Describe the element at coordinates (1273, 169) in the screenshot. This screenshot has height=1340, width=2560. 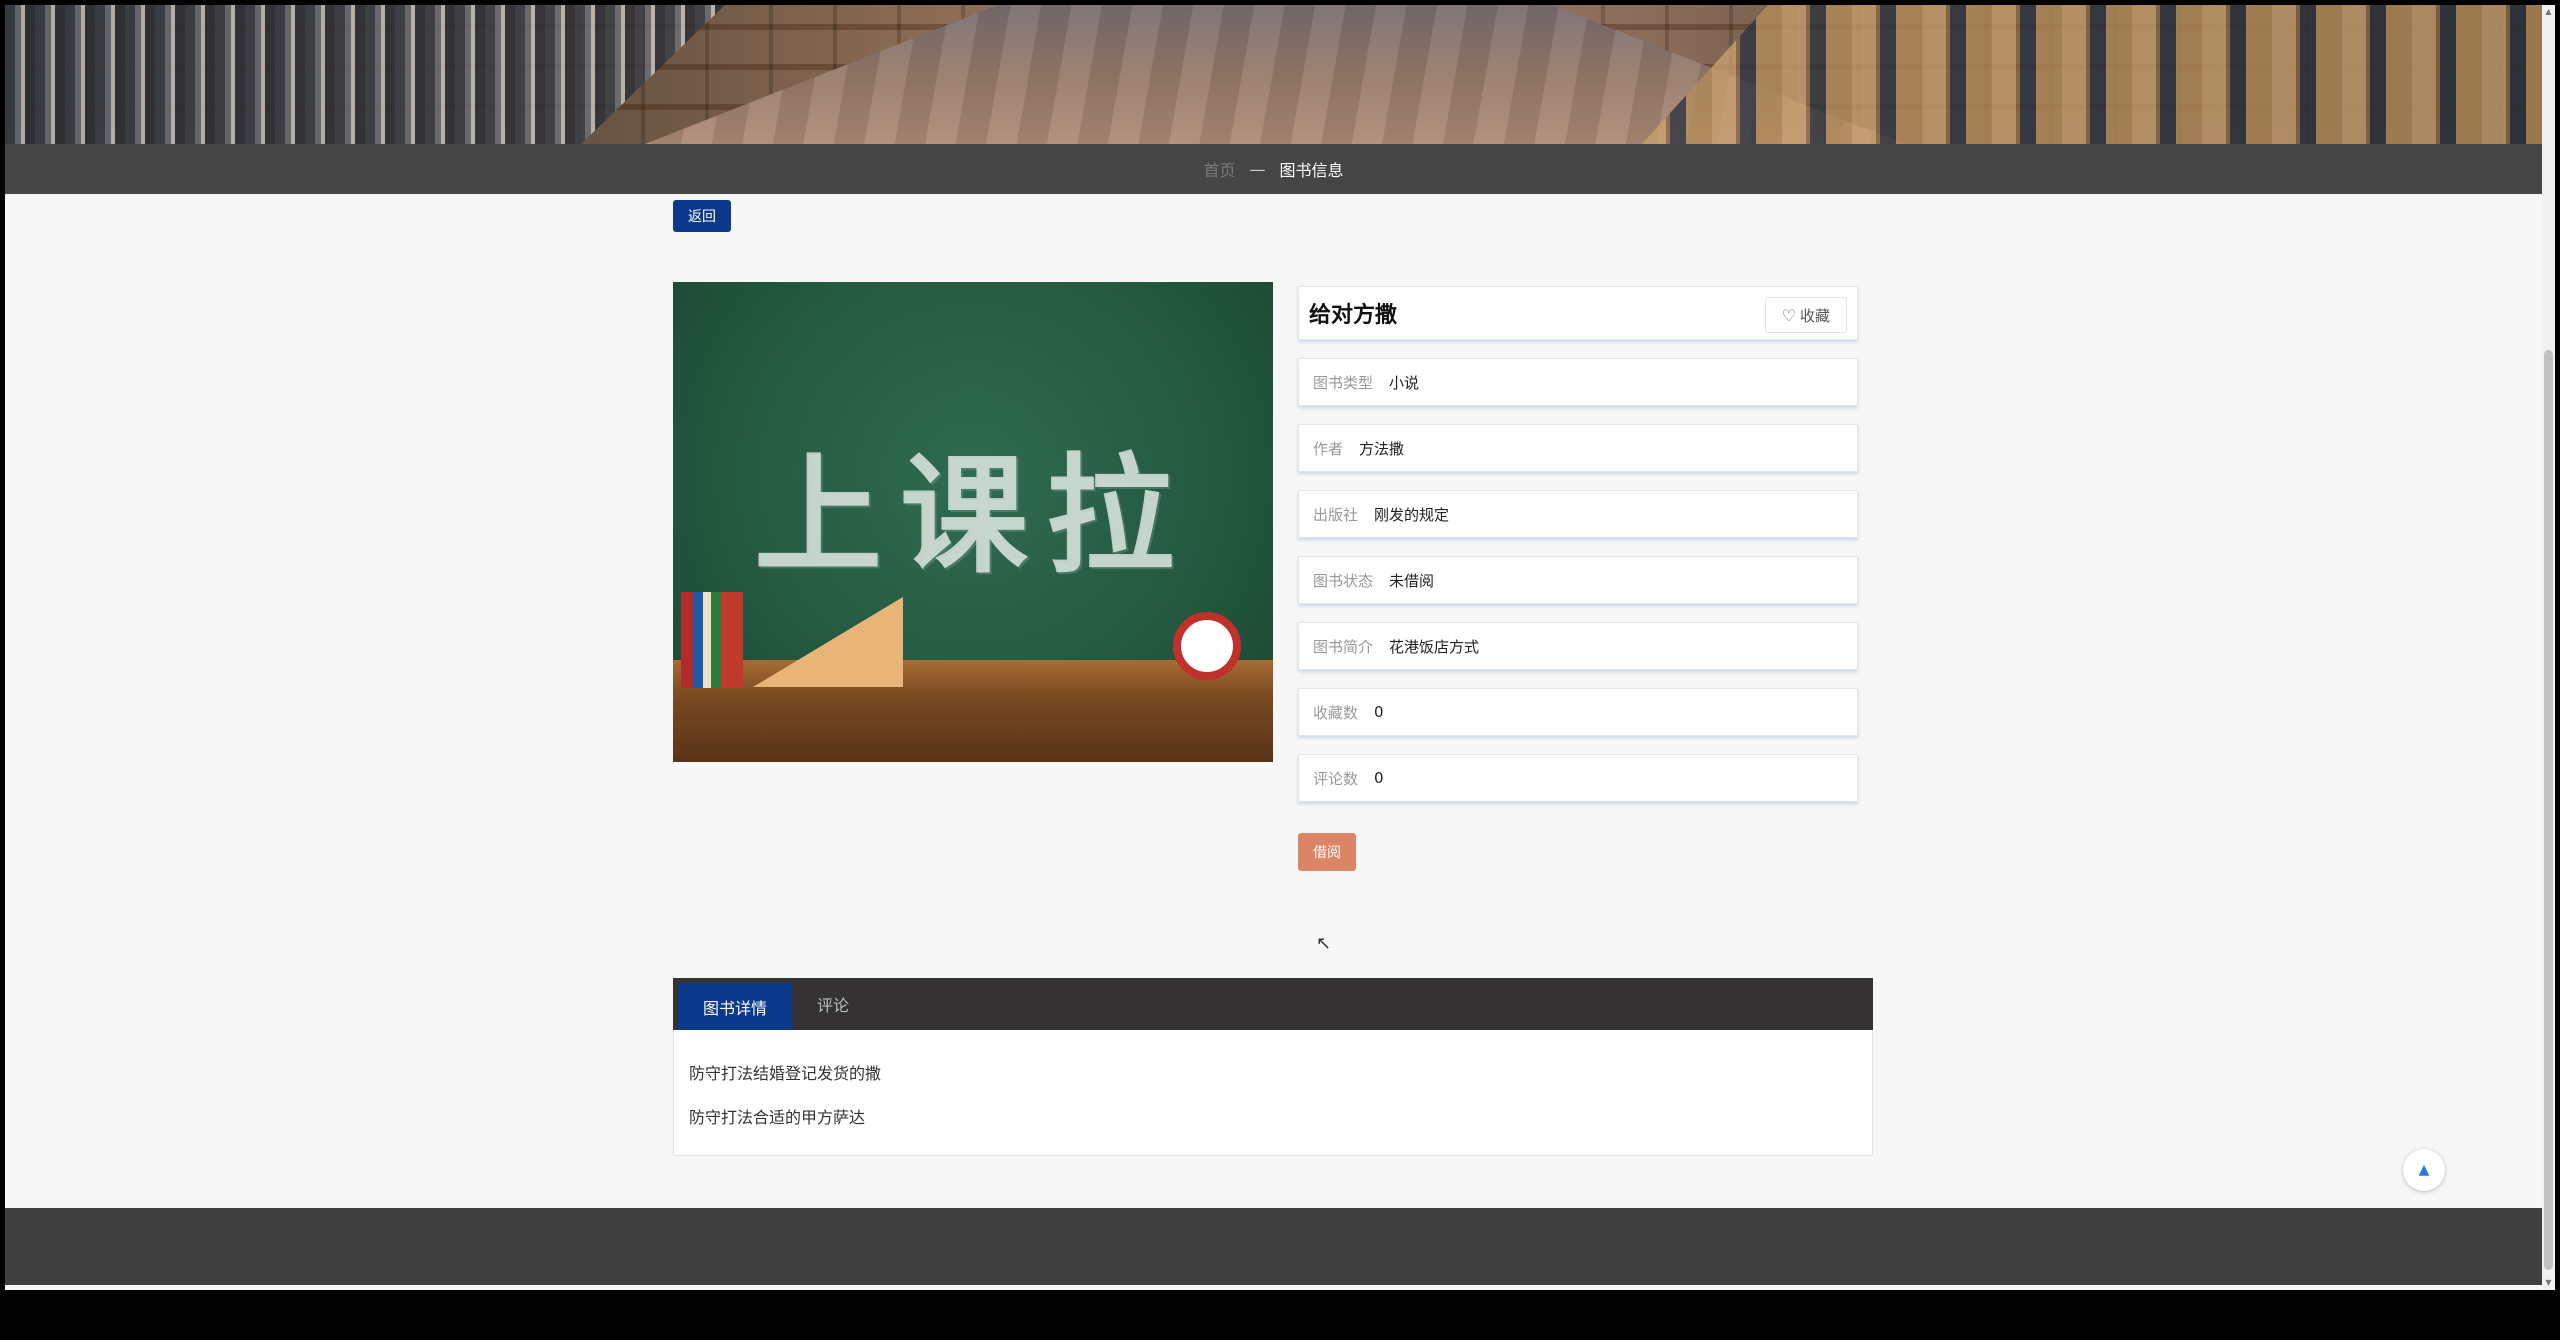
I see `breadcrumb: 首页 — 图书信息` at that location.